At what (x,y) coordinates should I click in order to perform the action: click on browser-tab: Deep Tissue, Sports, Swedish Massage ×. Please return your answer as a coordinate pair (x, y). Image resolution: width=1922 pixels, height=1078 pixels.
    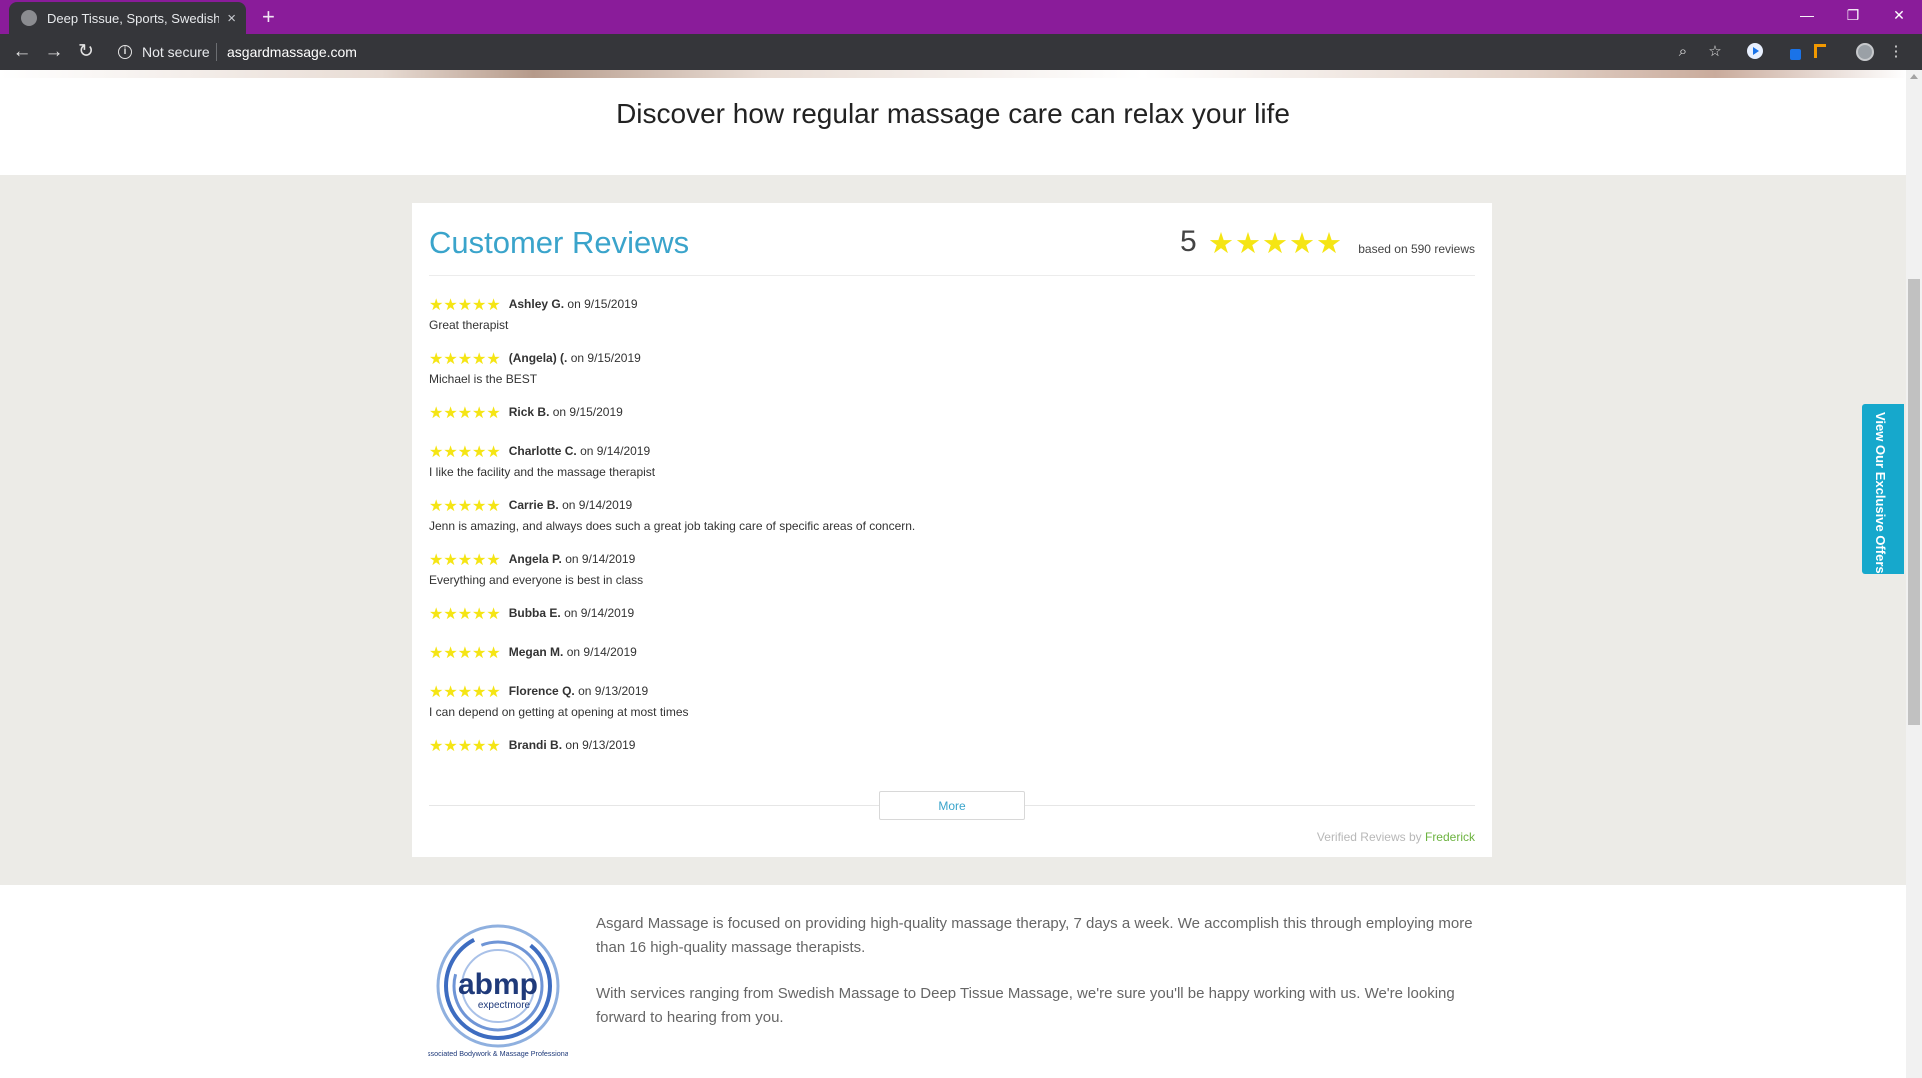
    Looking at the image, I should click on (127, 18).